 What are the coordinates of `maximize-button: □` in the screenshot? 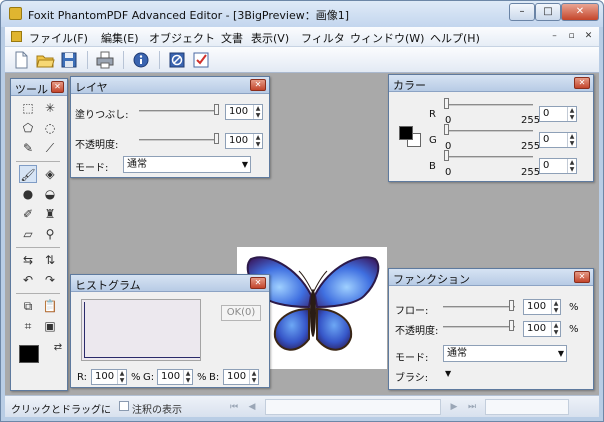 It's located at (548, 12).